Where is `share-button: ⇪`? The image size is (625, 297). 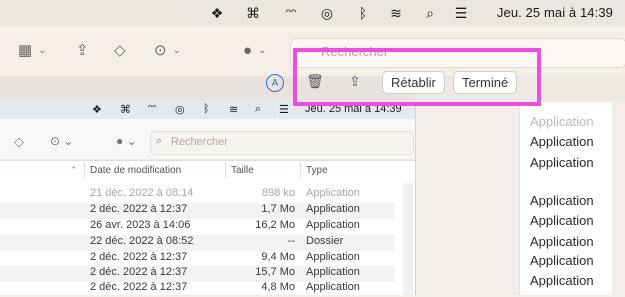 share-button: ⇪ is located at coordinates (82, 50).